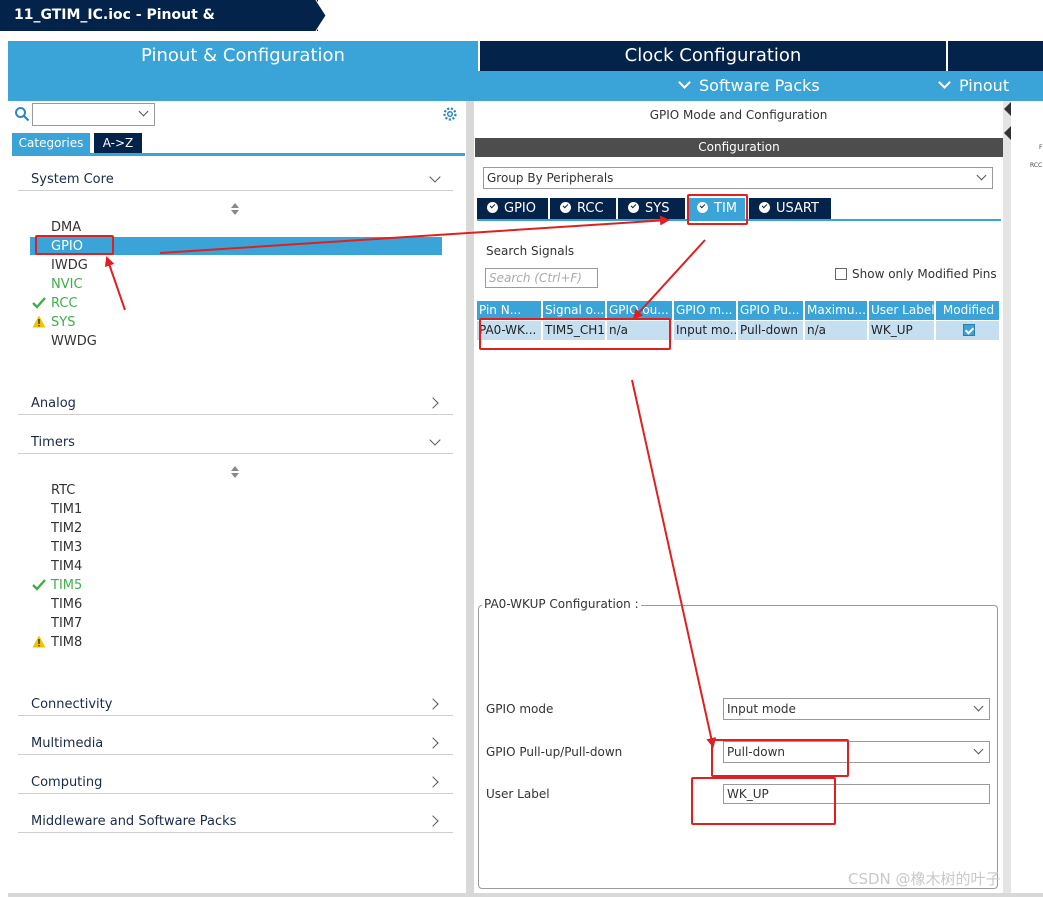  Describe the element at coordinates (550, 178) in the screenshot. I see `group-by-value: Group By Peripherals` at that location.